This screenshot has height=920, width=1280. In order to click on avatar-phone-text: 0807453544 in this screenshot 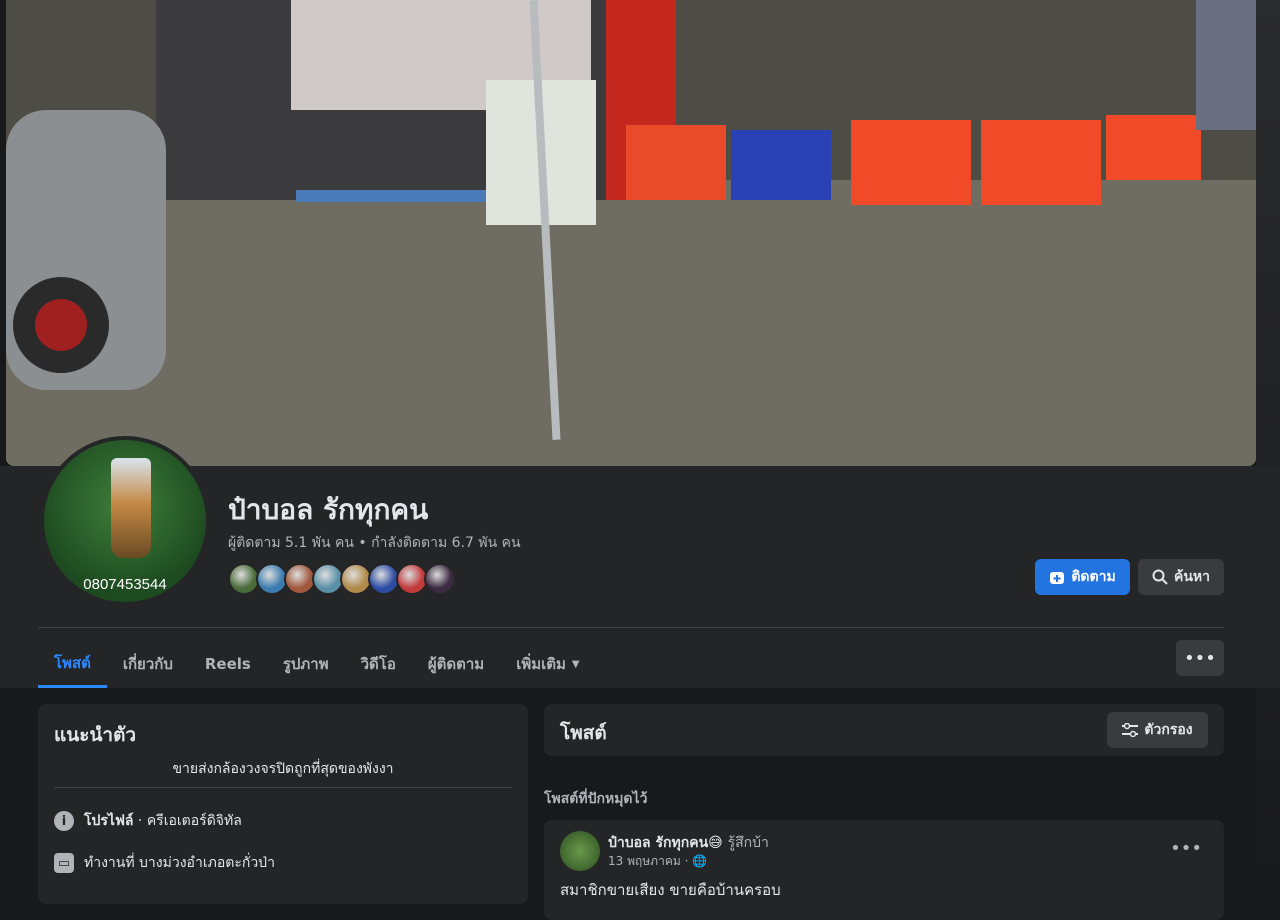, I will do `click(125, 584)`.